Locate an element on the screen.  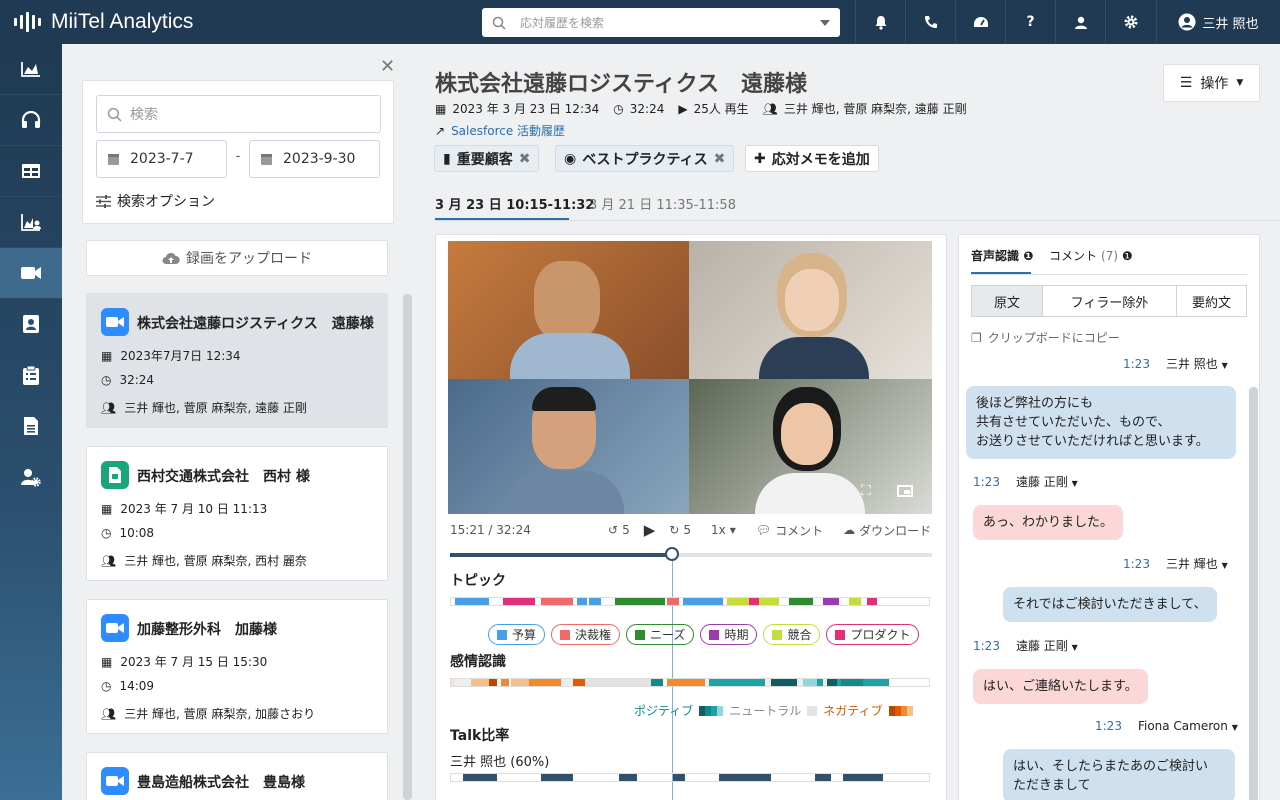
participants: 三井 輝也, 菅原 麻梨奈, 遠藤 正剛 is located at coordinates (875, 109).